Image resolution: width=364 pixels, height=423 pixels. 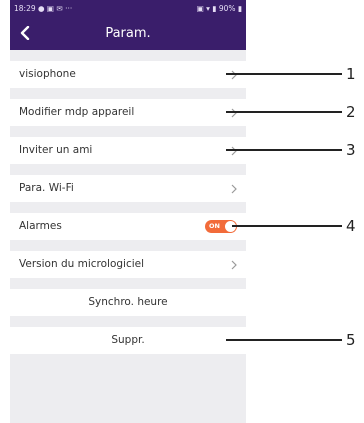 I want to click on callout-number: 3, so click(x=351, y=150).